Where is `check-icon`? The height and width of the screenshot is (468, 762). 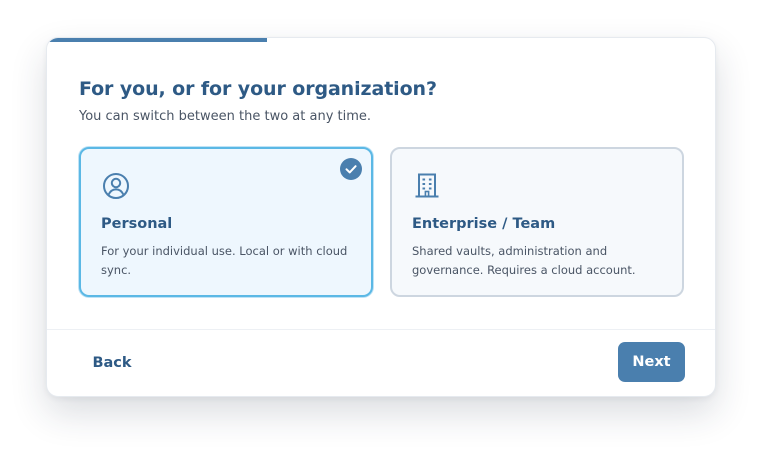
check-icon is located at coordinates (351, 169).